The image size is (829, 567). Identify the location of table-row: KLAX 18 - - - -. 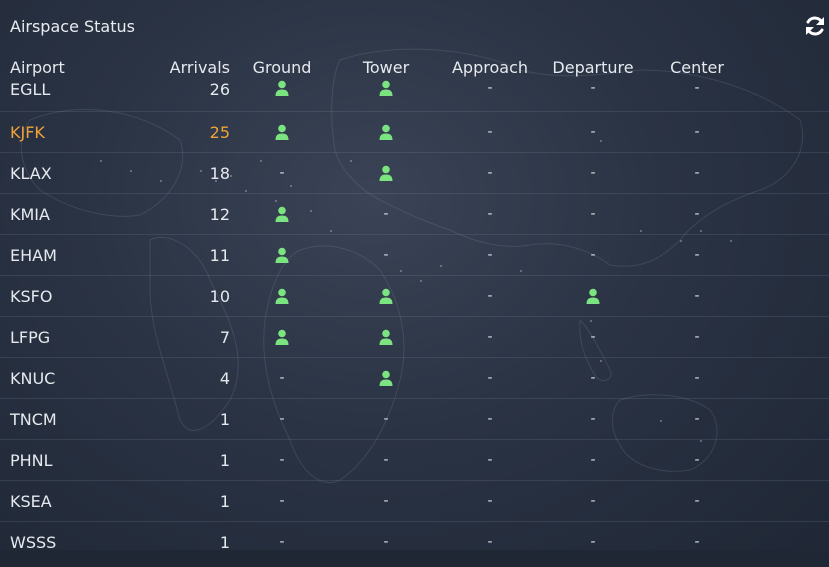
(414, 173).